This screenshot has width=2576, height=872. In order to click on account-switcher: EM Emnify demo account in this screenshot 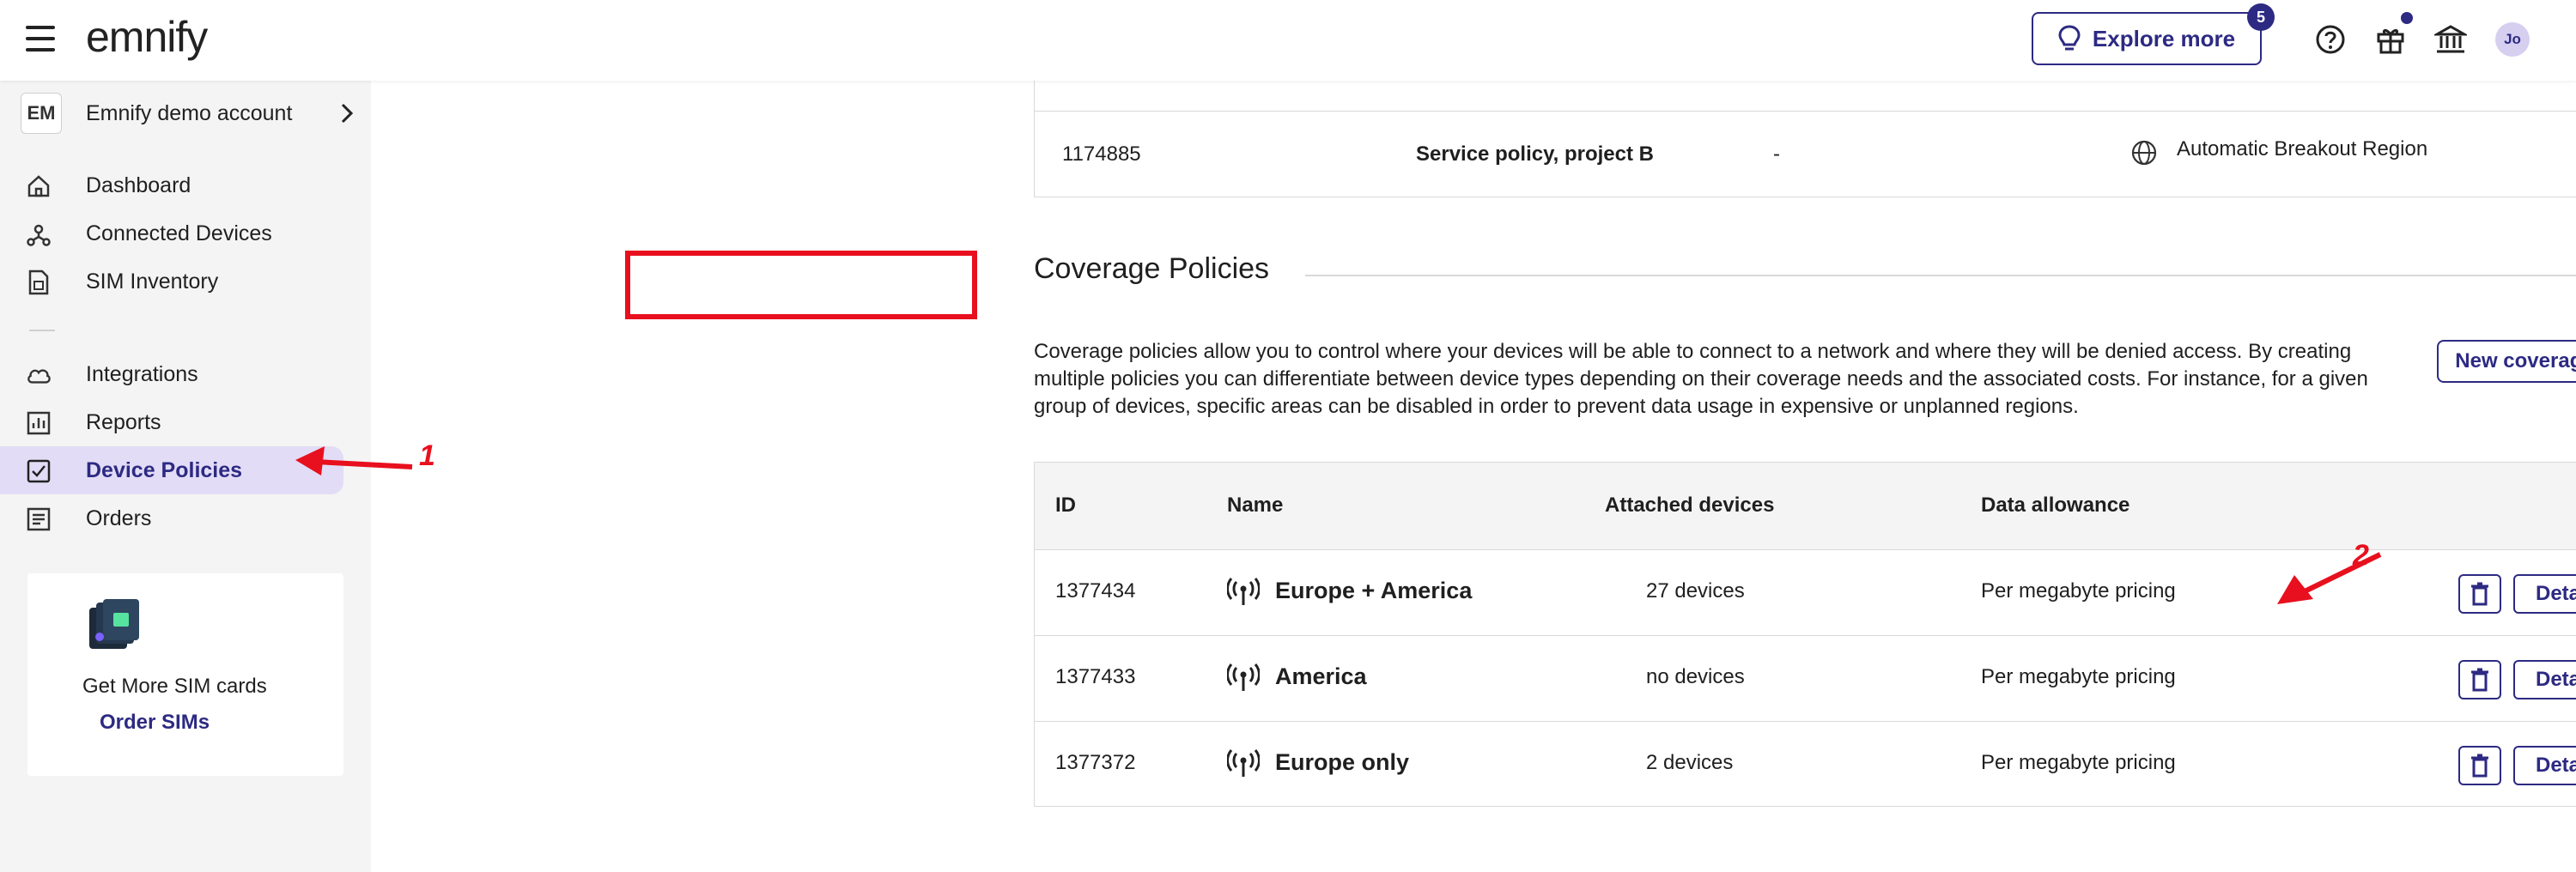, I will do `click(192, 113)`.